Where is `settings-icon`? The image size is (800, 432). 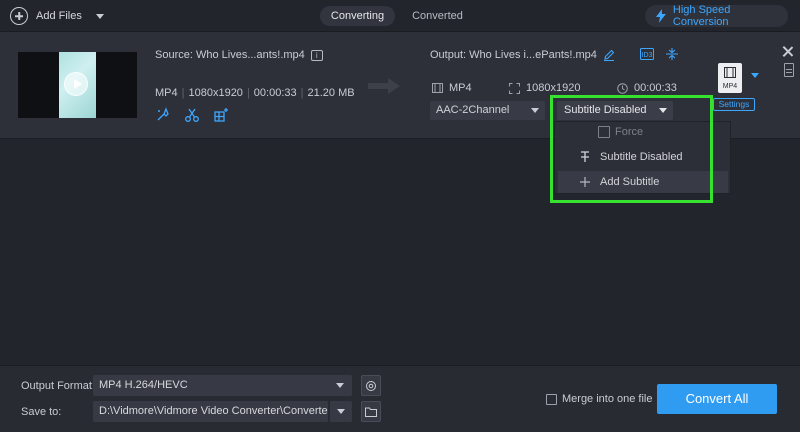
settings-icon is located at coordinates (371, 386).